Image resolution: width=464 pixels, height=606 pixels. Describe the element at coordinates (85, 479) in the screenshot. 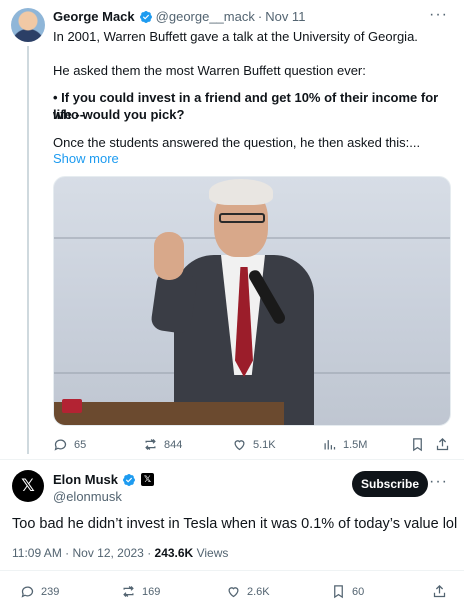

I see `author-name: Elon Musk` at that location.